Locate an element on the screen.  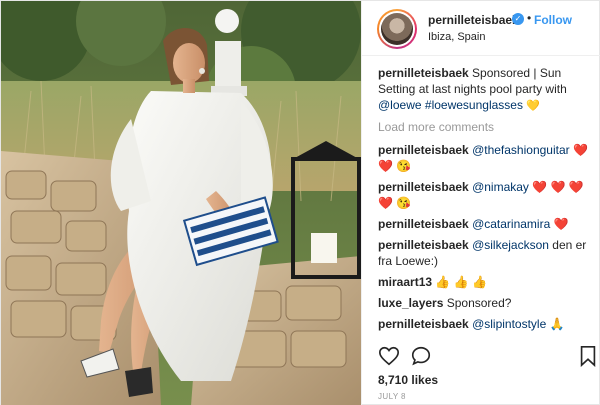
caption-username: pernilleteisbaek is located at coordinates (423, 73).